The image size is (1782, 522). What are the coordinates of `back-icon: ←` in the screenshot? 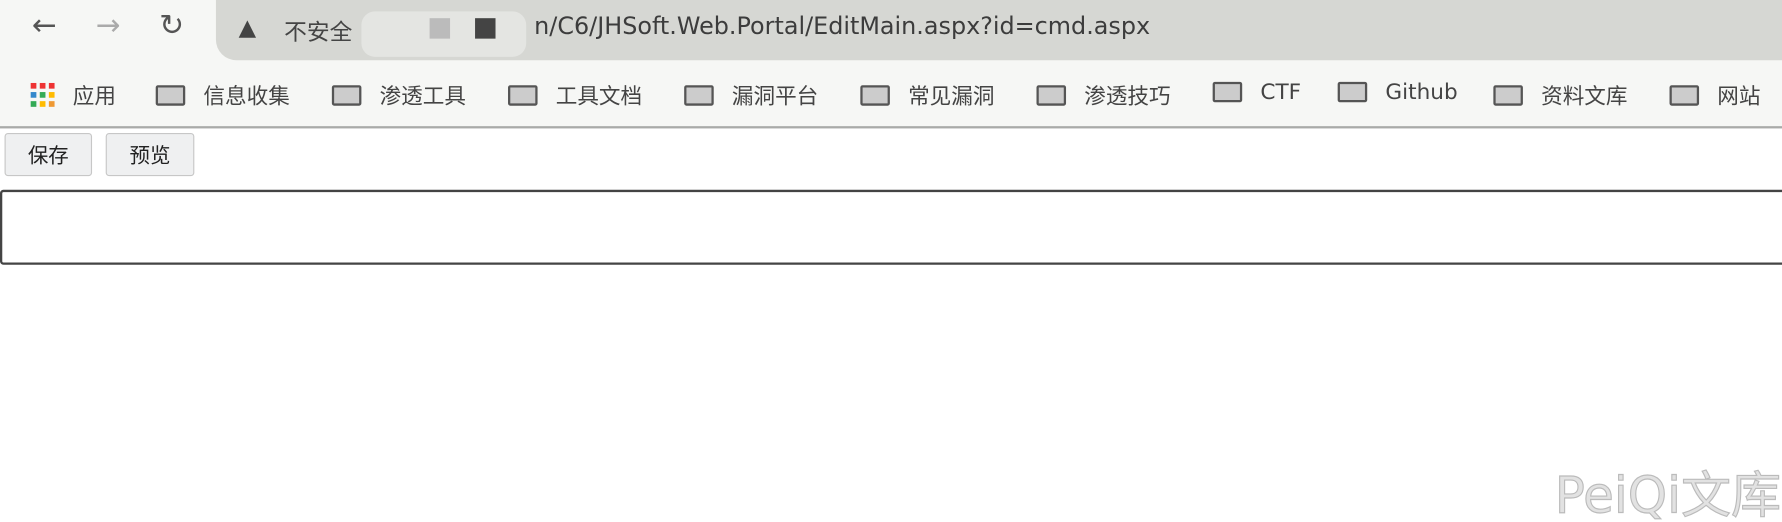 It's located at (44, 26).